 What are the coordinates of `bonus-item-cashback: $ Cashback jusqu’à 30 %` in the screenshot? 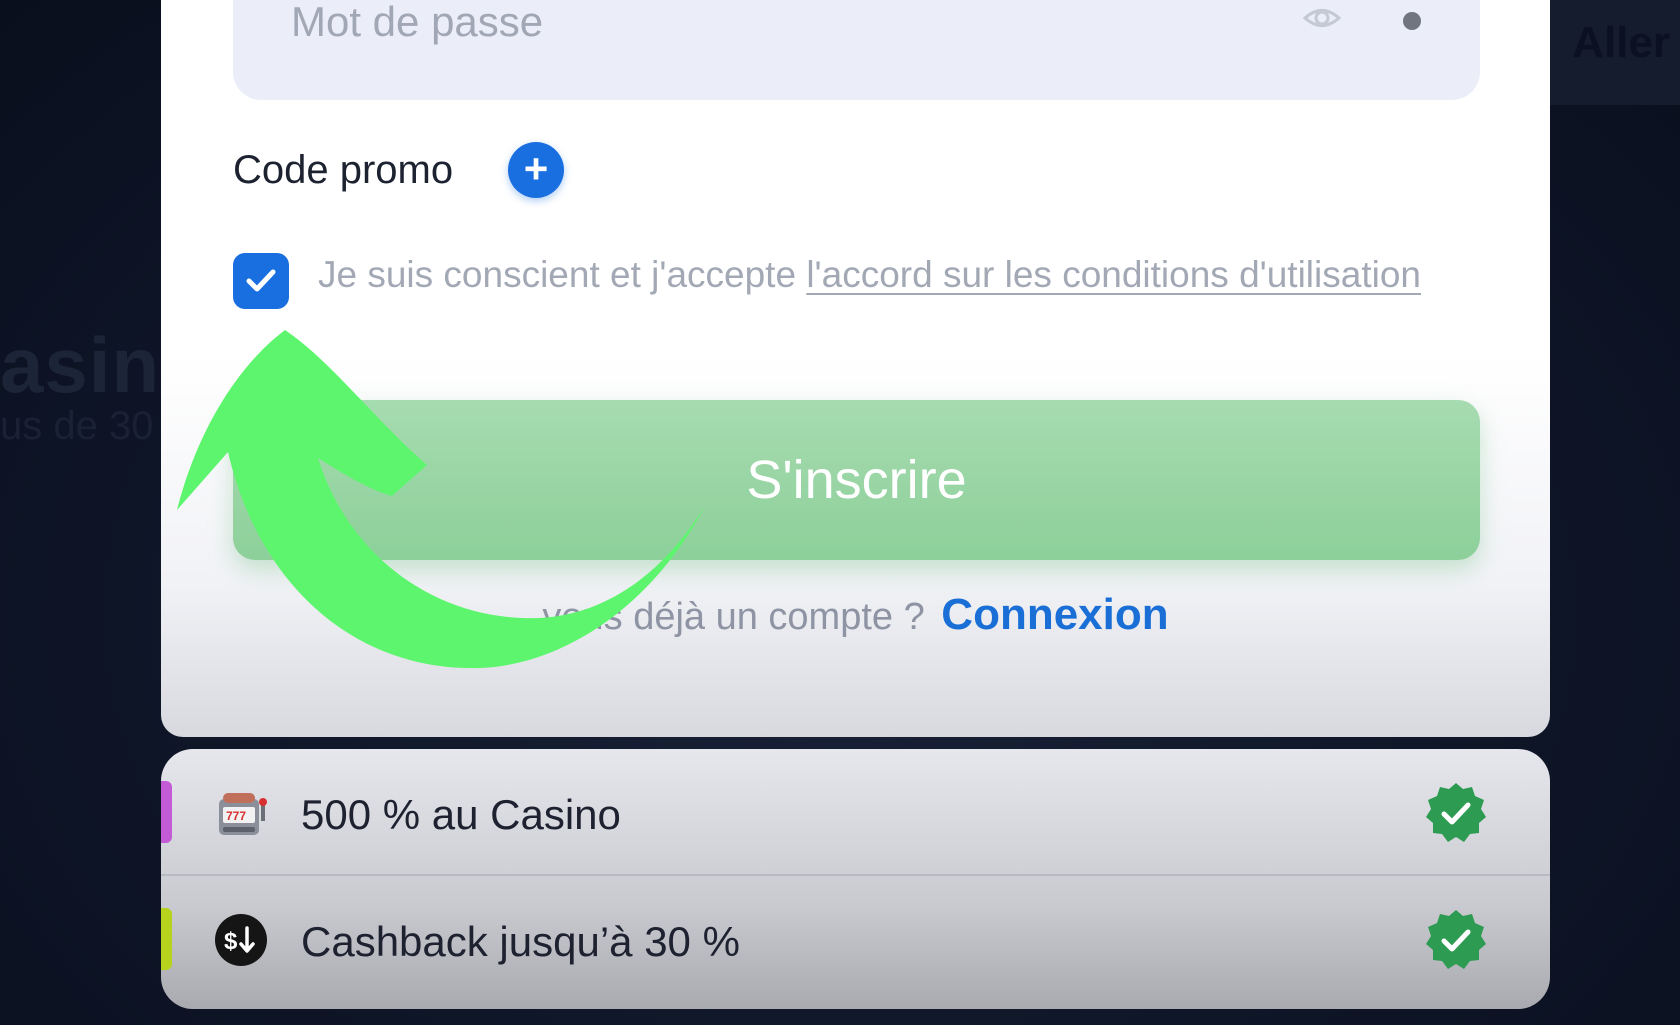 It's located at (855, 938).